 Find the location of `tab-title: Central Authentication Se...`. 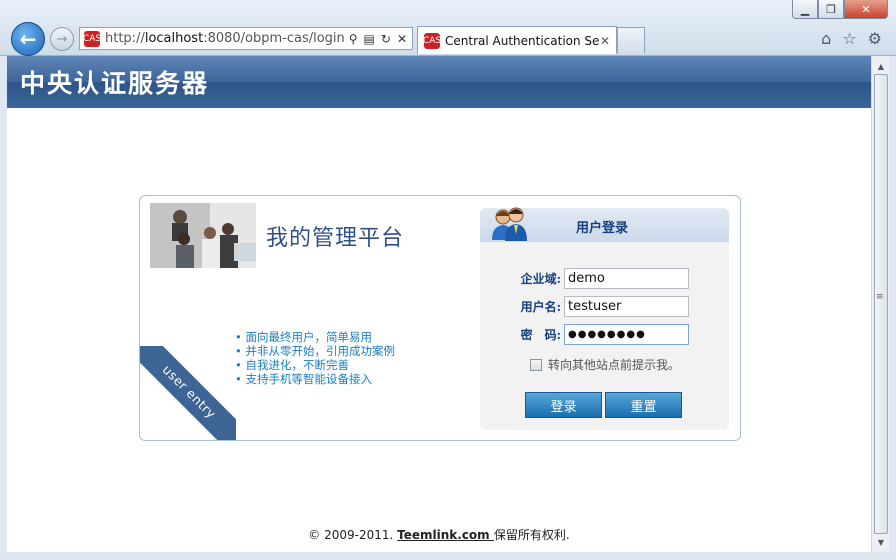

tab-title: Central Authentication Se... is located at coordinates (522, 40).